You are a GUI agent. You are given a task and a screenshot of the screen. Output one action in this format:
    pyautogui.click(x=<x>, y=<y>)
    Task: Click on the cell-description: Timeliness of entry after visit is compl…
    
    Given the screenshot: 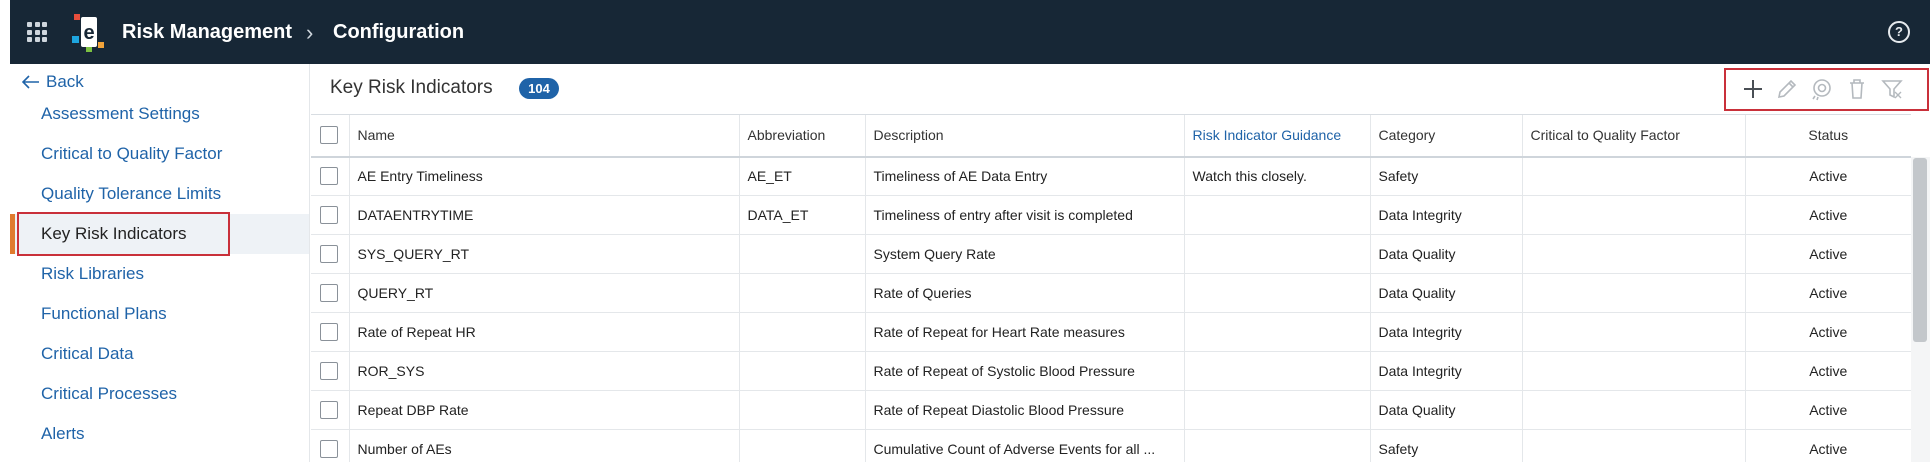 What is the action you would take?
    pyautogui.click(x=1024, y=215)
    